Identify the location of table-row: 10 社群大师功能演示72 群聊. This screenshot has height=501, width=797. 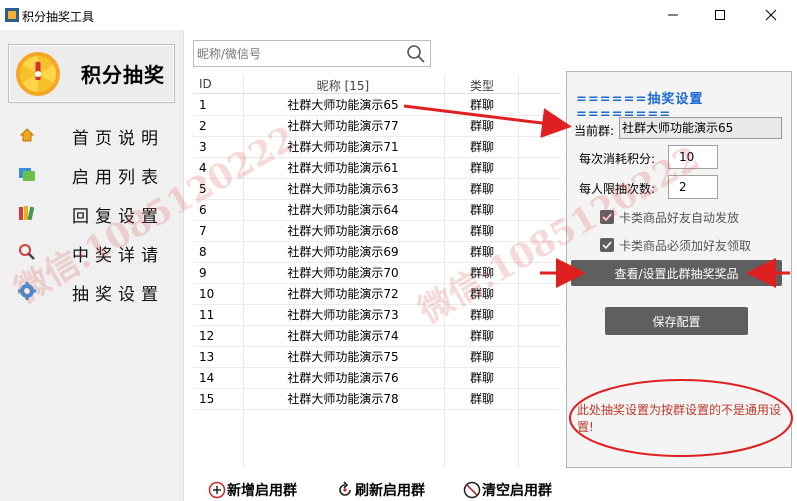
(377, 294).